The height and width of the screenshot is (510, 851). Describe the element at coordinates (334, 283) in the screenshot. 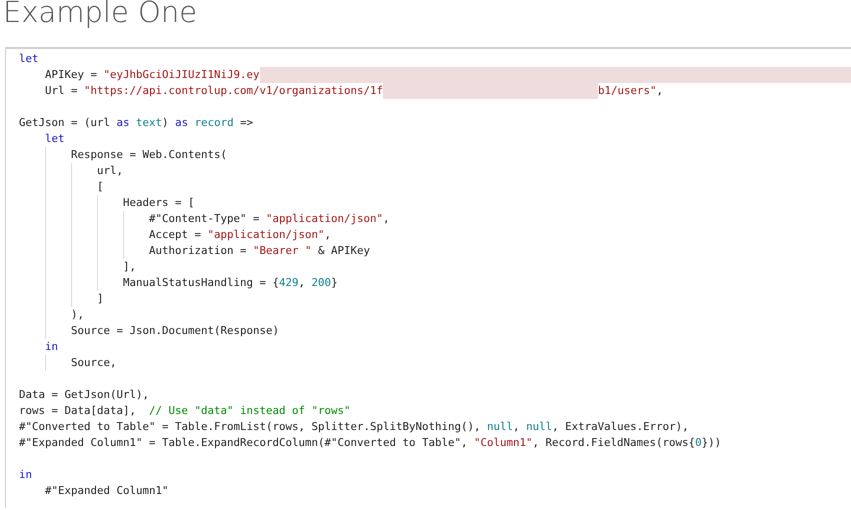

I see `code-text: }` at that location.